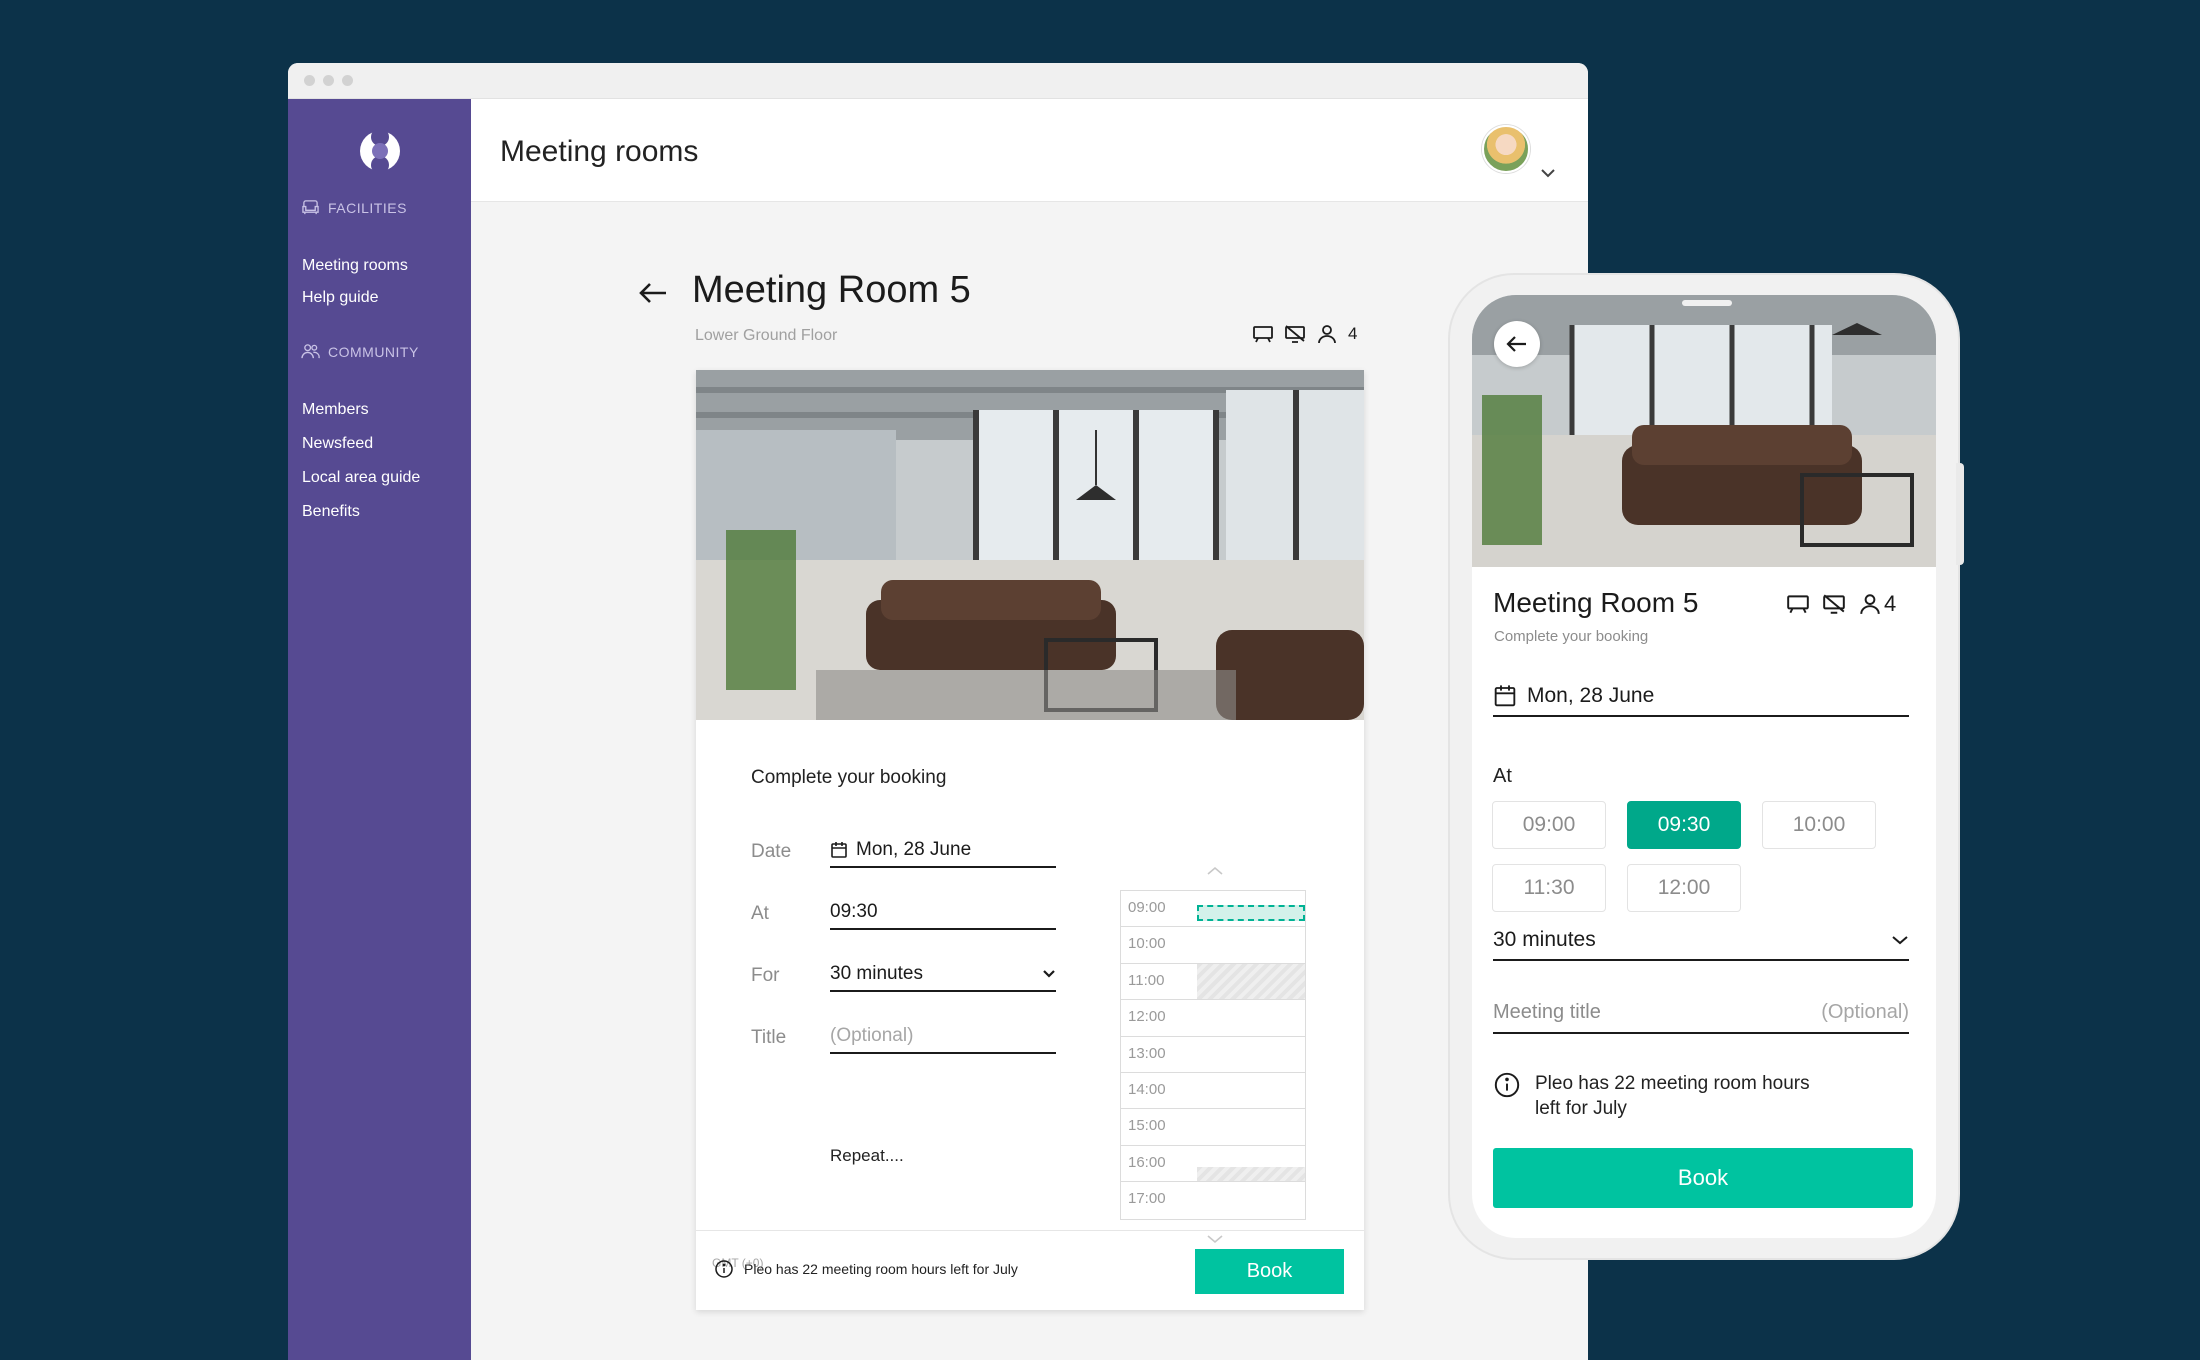  Describe the element at coordinates (943, 913) in the screenshot. I see `time-field: 09:30` at that location.